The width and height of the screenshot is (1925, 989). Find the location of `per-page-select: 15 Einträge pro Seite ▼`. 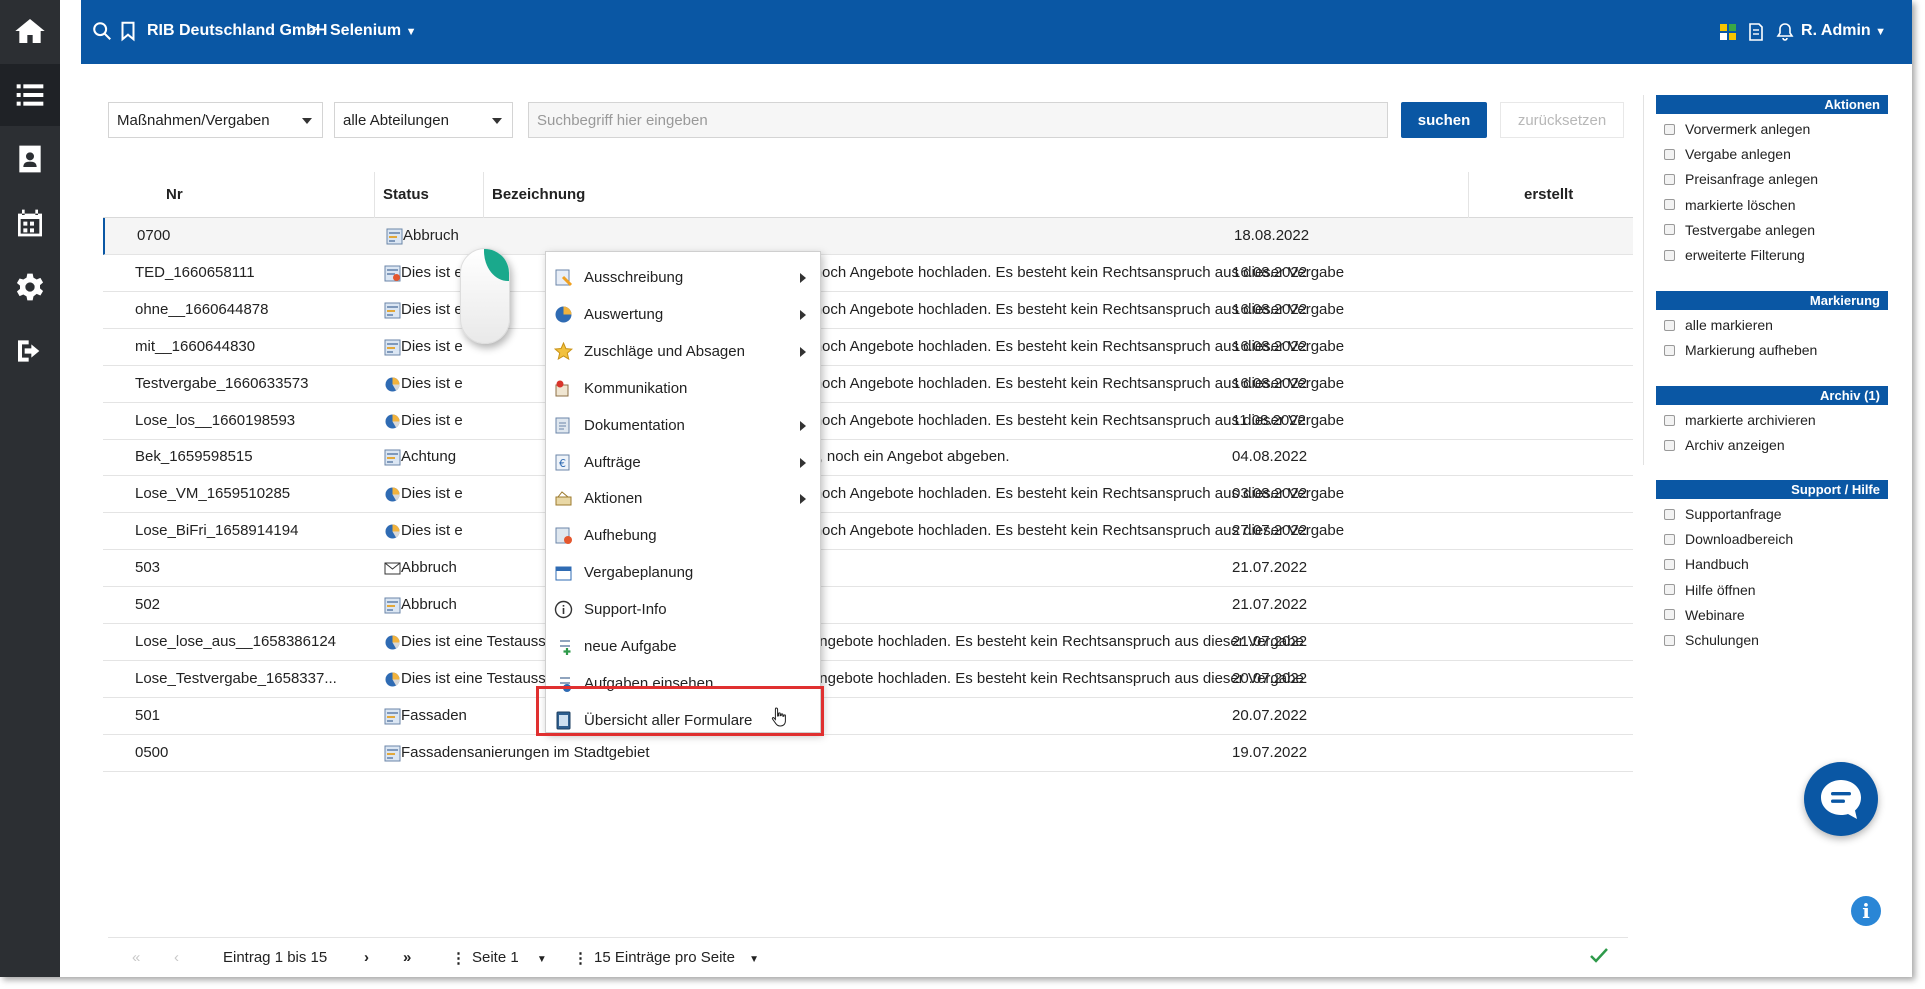

per-page-select: 15 Einträge pro Seite ▼ is located at coordinates (676, 957).